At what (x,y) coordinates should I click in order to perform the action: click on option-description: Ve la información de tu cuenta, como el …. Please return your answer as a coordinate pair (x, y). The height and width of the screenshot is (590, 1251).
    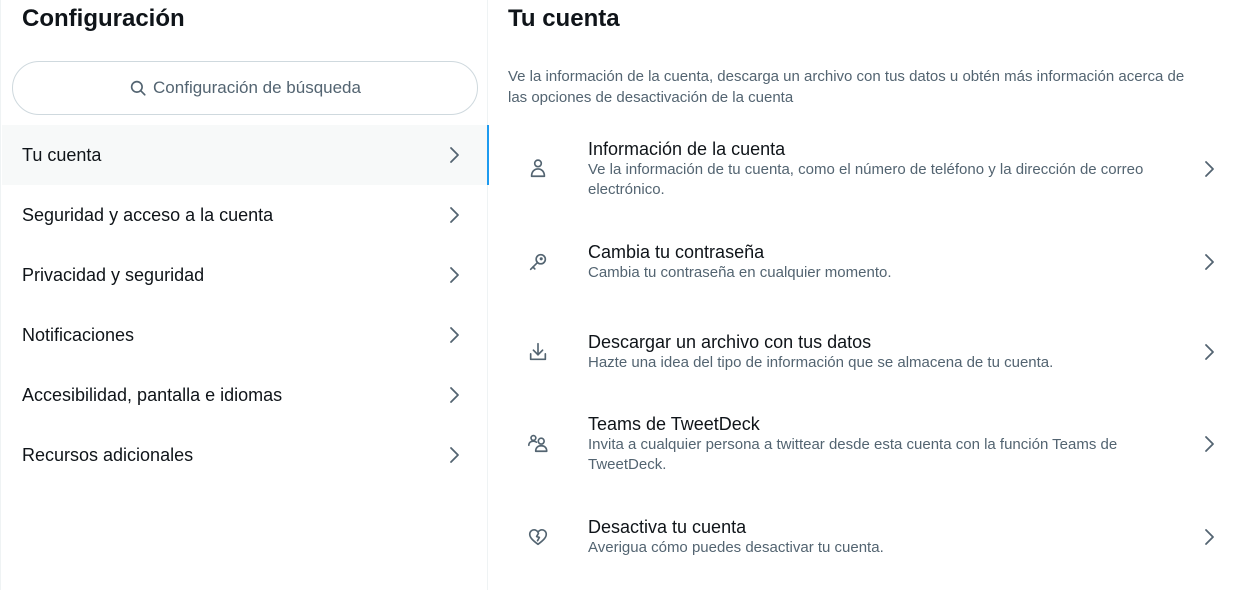
    Looking at the image, I should click on (866, 179).